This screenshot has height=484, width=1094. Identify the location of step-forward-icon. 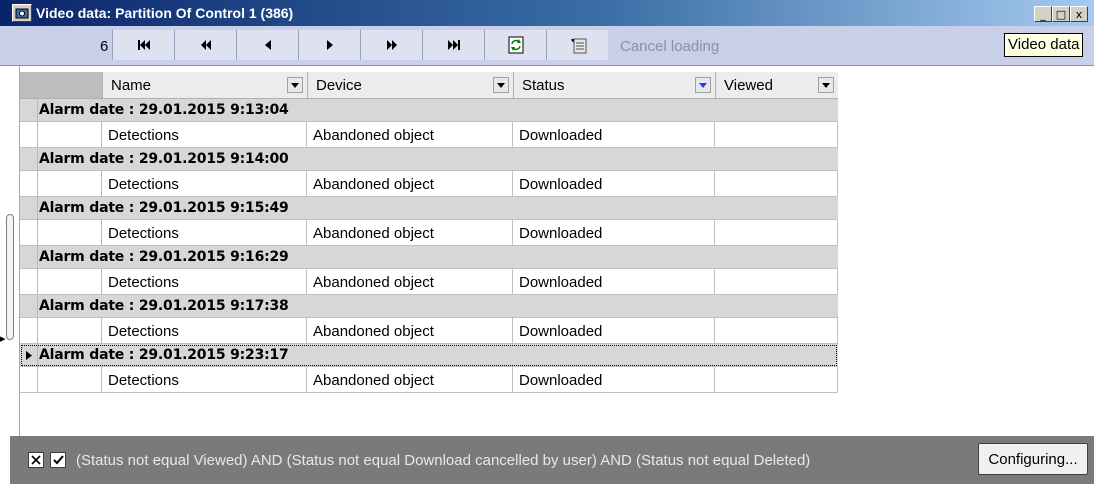
(329, 45).